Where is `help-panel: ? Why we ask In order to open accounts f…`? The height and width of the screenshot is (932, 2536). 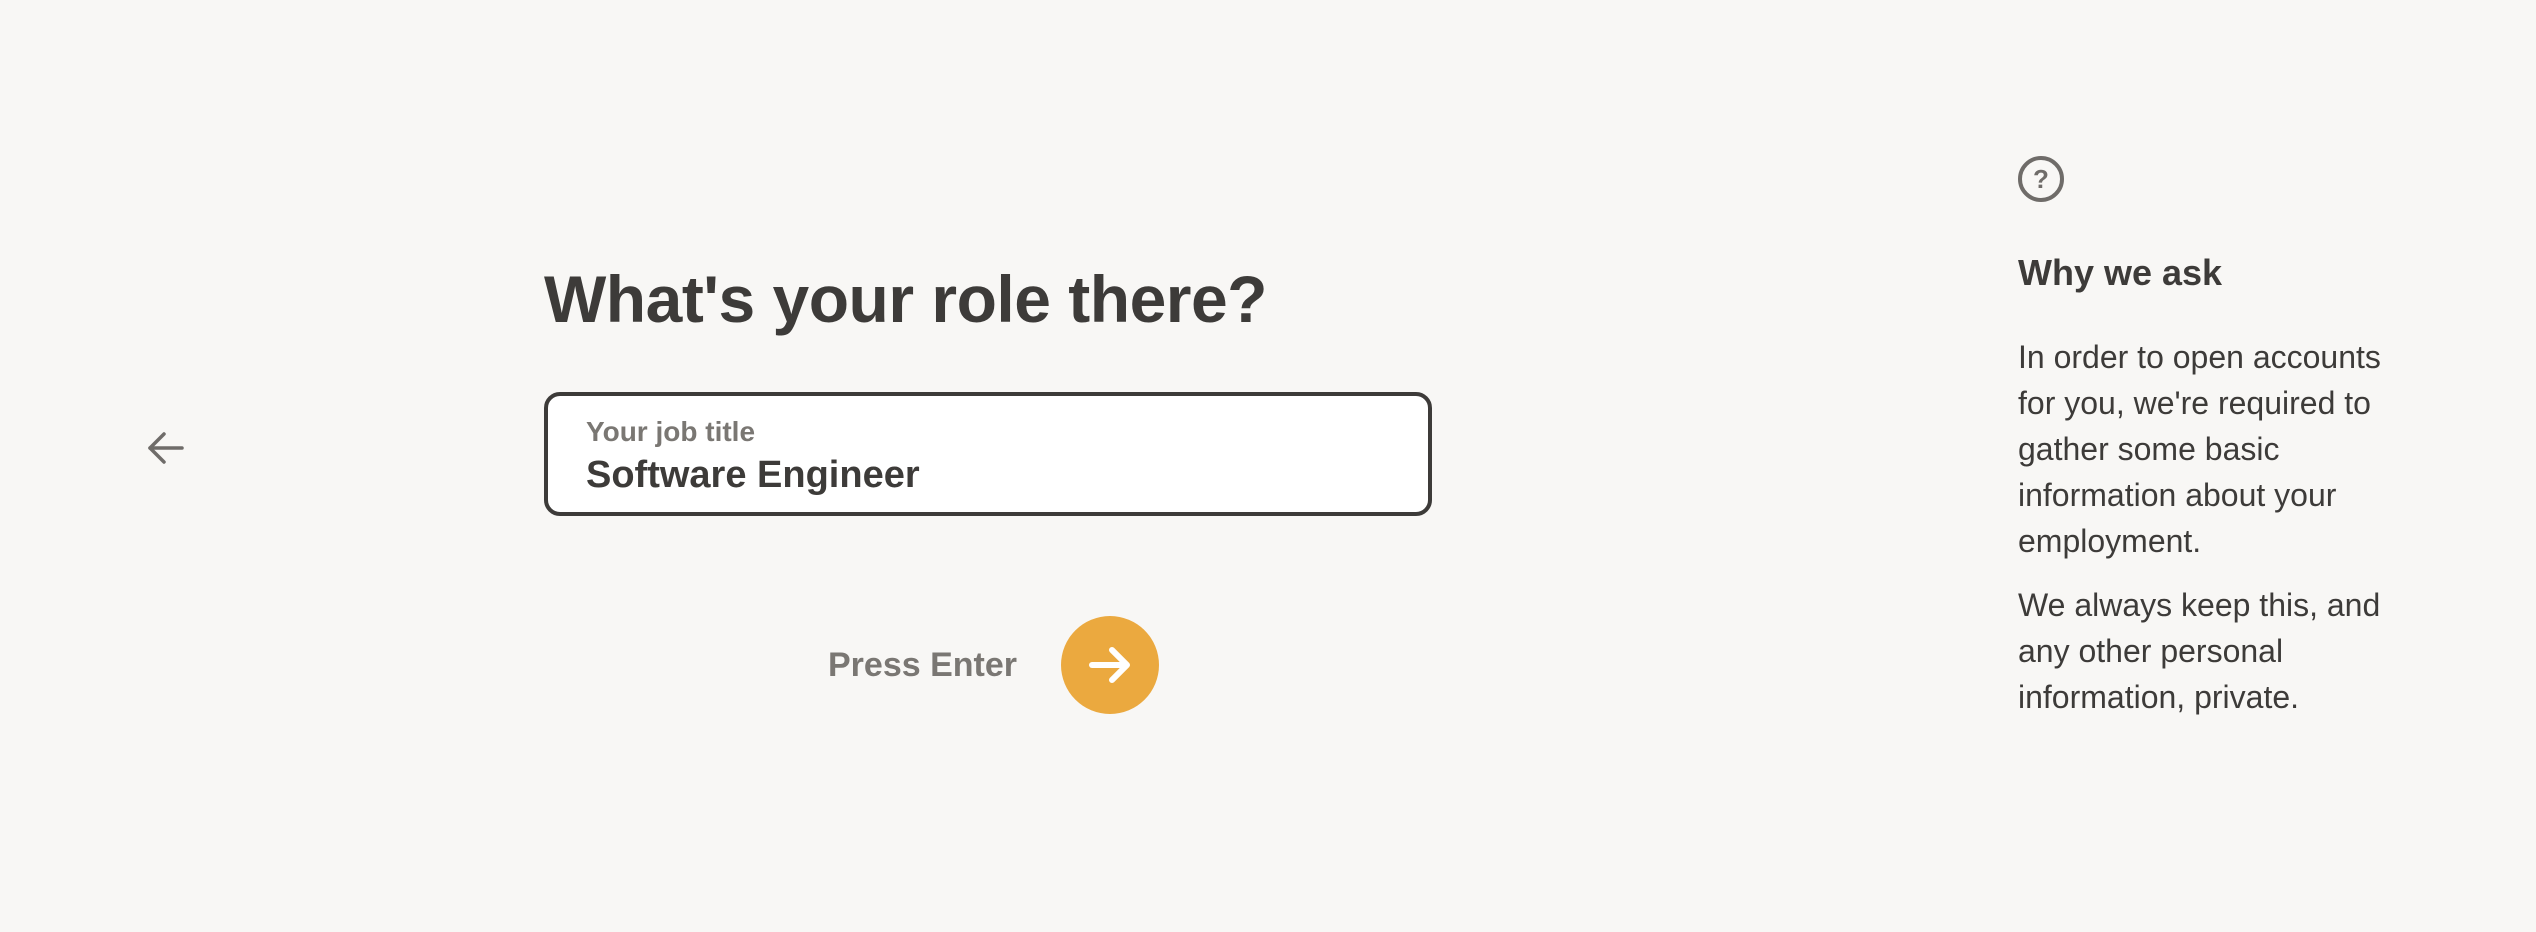 help-panel: ? Why we ask In order to open accounts f… is located at coordinates (2218, 438).